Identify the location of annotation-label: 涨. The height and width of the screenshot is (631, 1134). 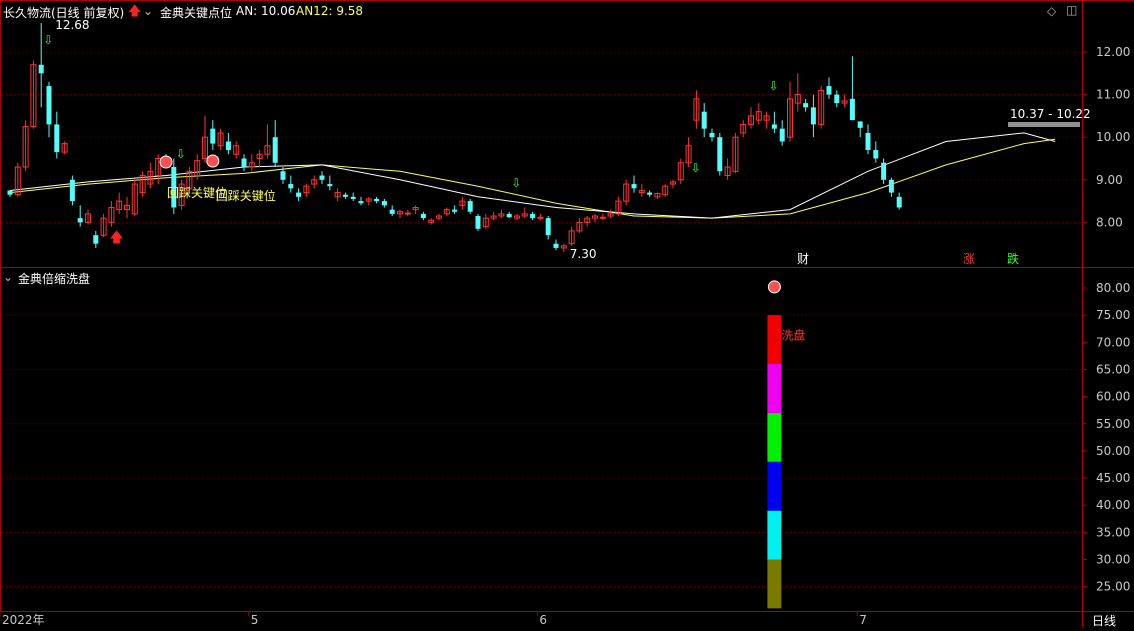
(969, 258).